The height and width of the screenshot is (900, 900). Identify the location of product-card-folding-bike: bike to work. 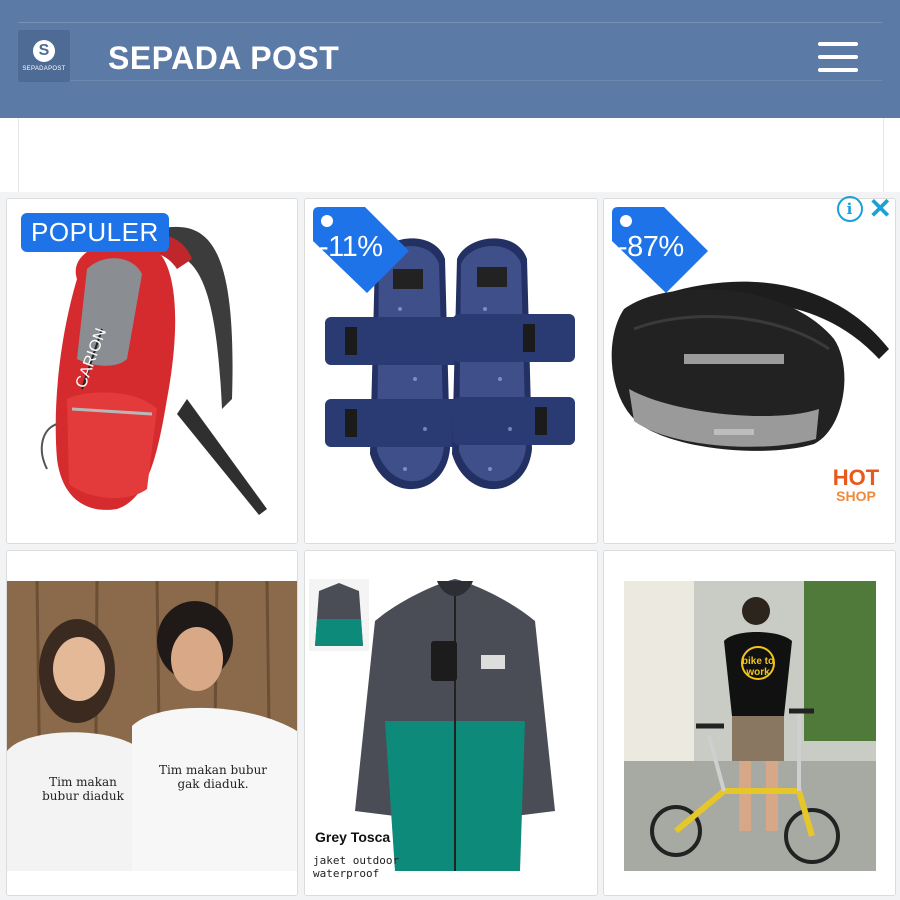
(749, 723).